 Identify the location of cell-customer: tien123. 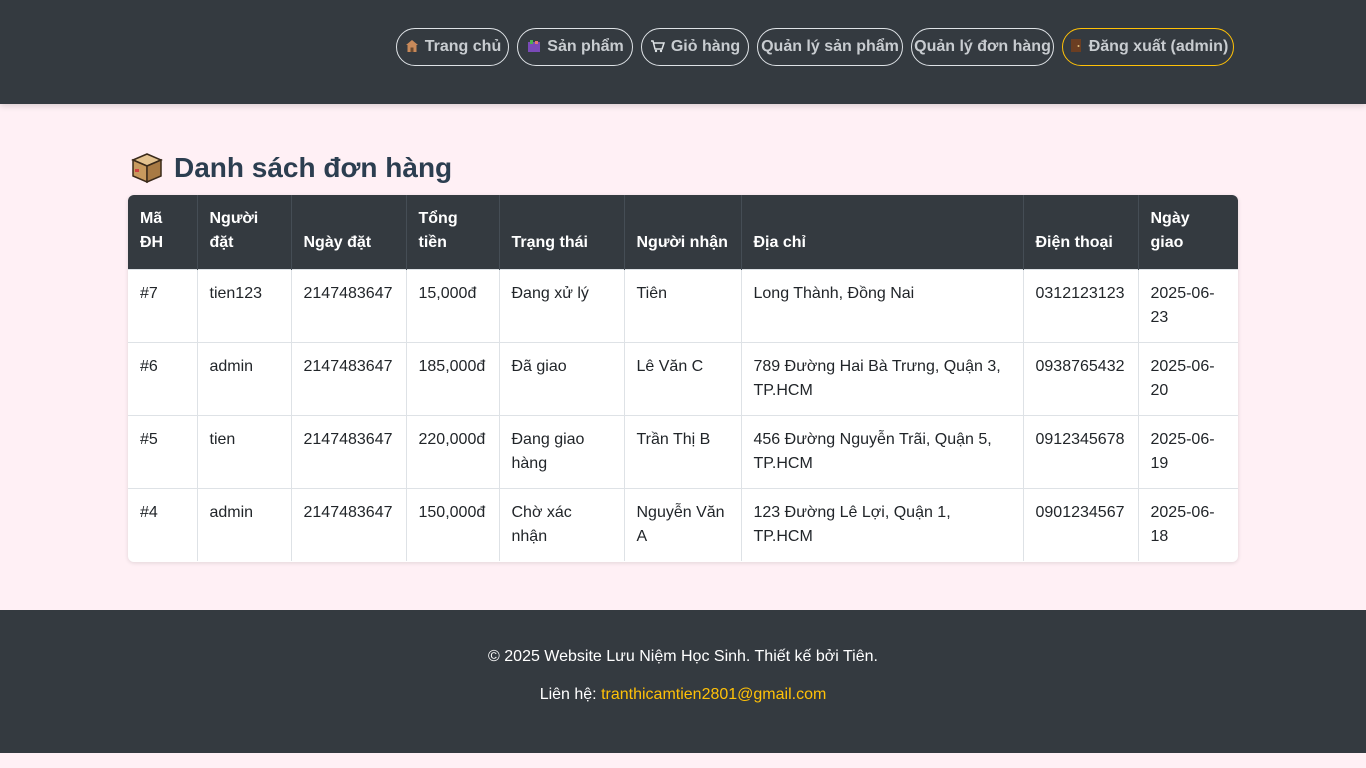
(244, 305).